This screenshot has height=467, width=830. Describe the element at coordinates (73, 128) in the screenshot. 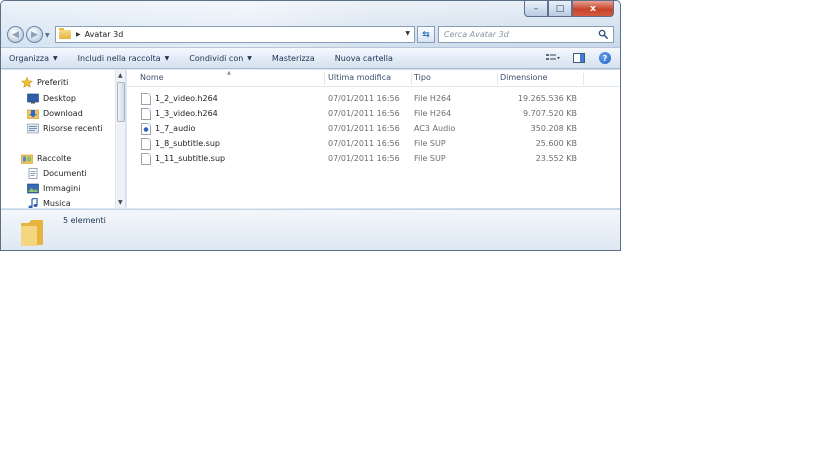

I see `nav-recent-label: Risorse recenti` at that location.